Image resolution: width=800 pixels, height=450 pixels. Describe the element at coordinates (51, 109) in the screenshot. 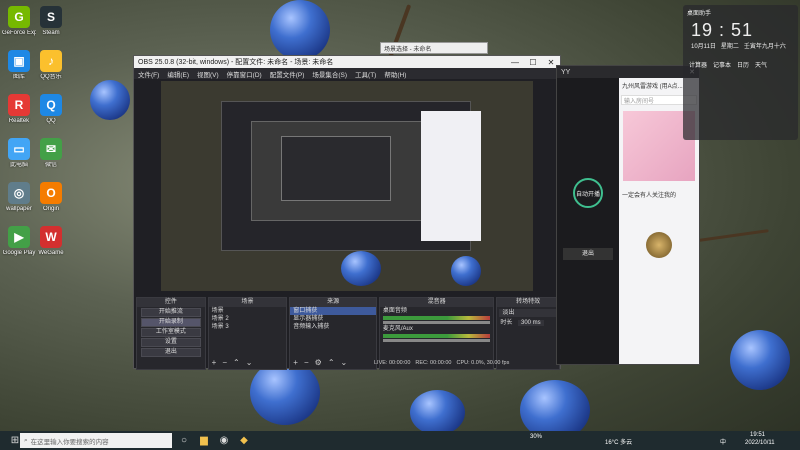

I see `desktop-icon: Q QQ` at that location.